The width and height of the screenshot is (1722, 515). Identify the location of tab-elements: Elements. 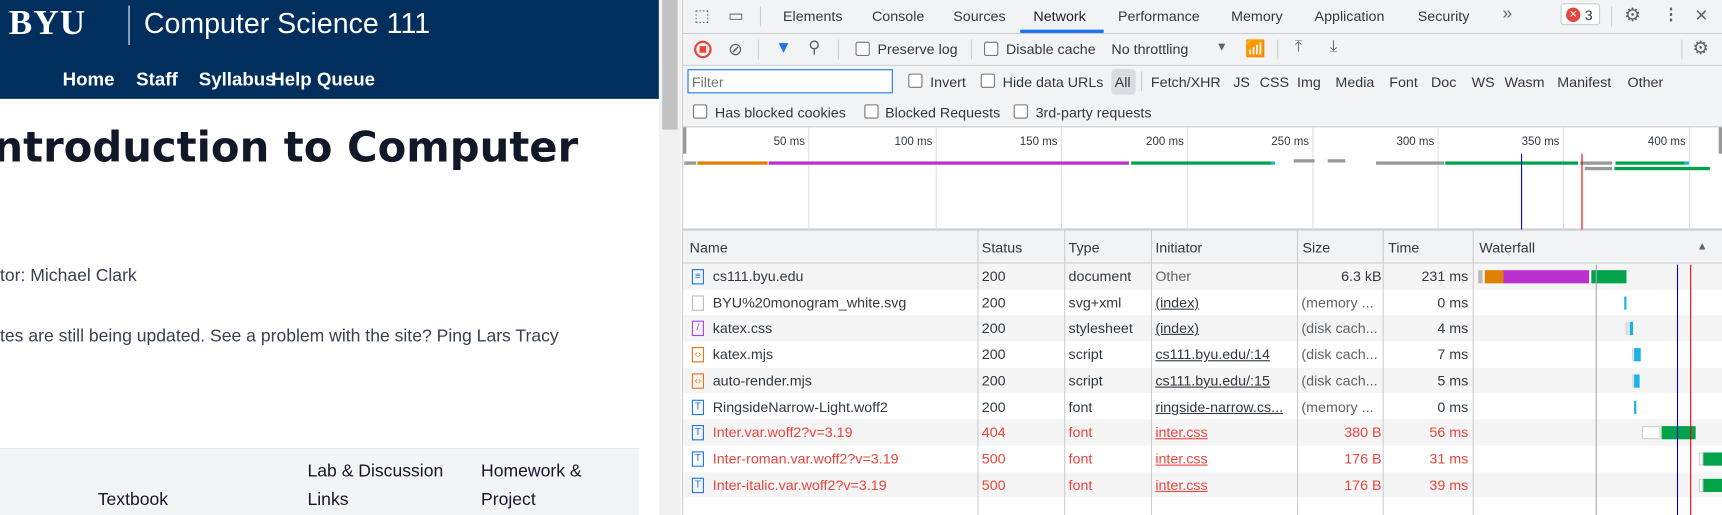
(813, 16).